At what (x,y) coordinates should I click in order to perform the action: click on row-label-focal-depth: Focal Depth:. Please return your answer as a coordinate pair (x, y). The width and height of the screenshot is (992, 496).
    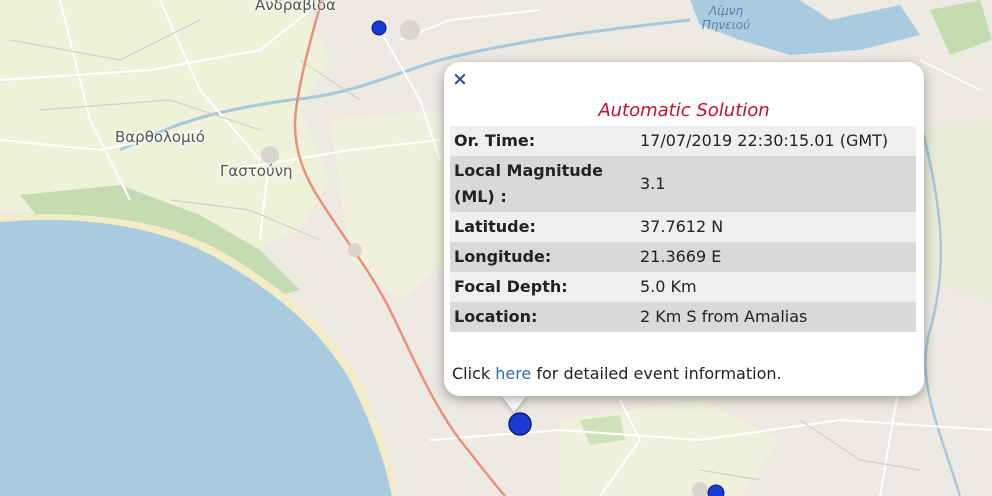
    Looking at the image, I should click on (511, 286).